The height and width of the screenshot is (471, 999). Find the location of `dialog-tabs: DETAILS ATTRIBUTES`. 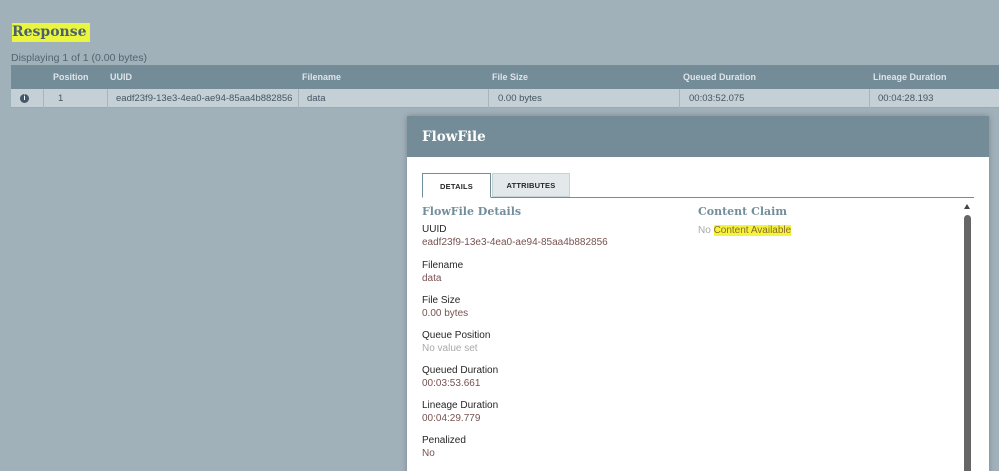

dialog-tabs: DETAILS ATTRIBUTES is located at coordinates (698, 185).